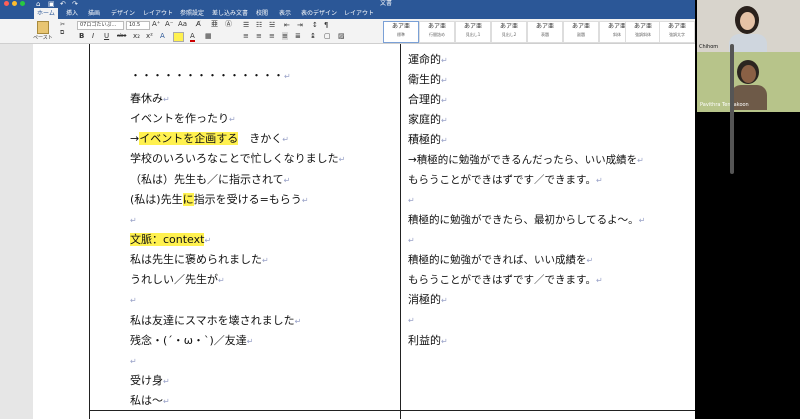 This screenshot has height=419, width=800. Describe the element at coordinates (156, 24) in the screenshot. I see `grow-font-icon: A⁺` at that location.